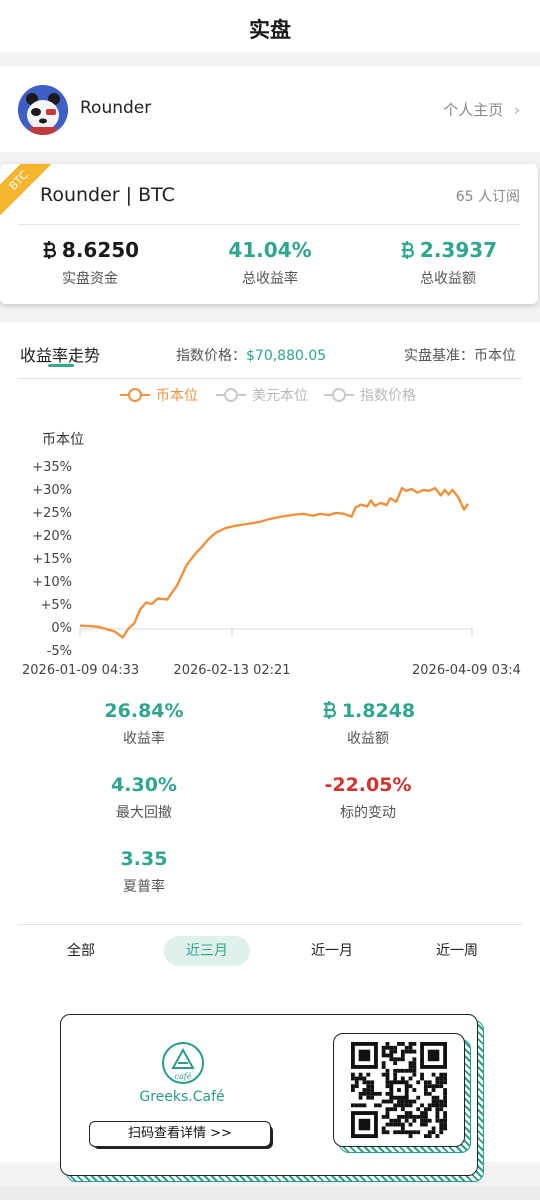  I want to click on y-tick-label: +35%, so click(52, 467).